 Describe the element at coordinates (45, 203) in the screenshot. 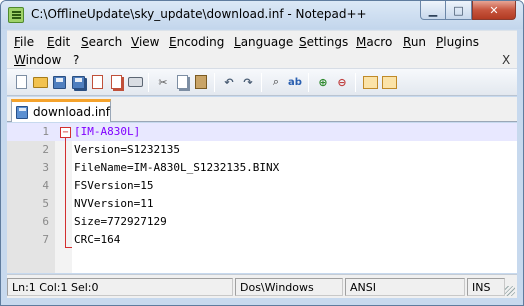

I see `line-number: 5` at that location.